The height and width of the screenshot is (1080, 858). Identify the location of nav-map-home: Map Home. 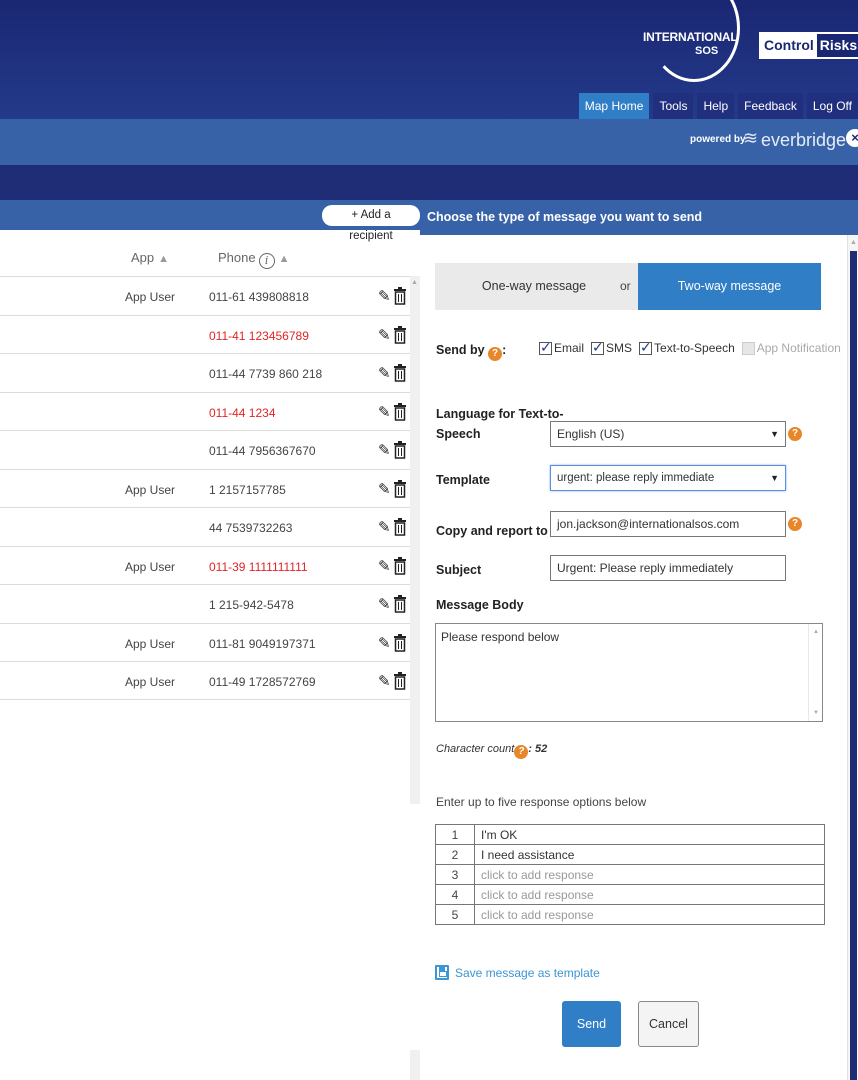
(614, 106).